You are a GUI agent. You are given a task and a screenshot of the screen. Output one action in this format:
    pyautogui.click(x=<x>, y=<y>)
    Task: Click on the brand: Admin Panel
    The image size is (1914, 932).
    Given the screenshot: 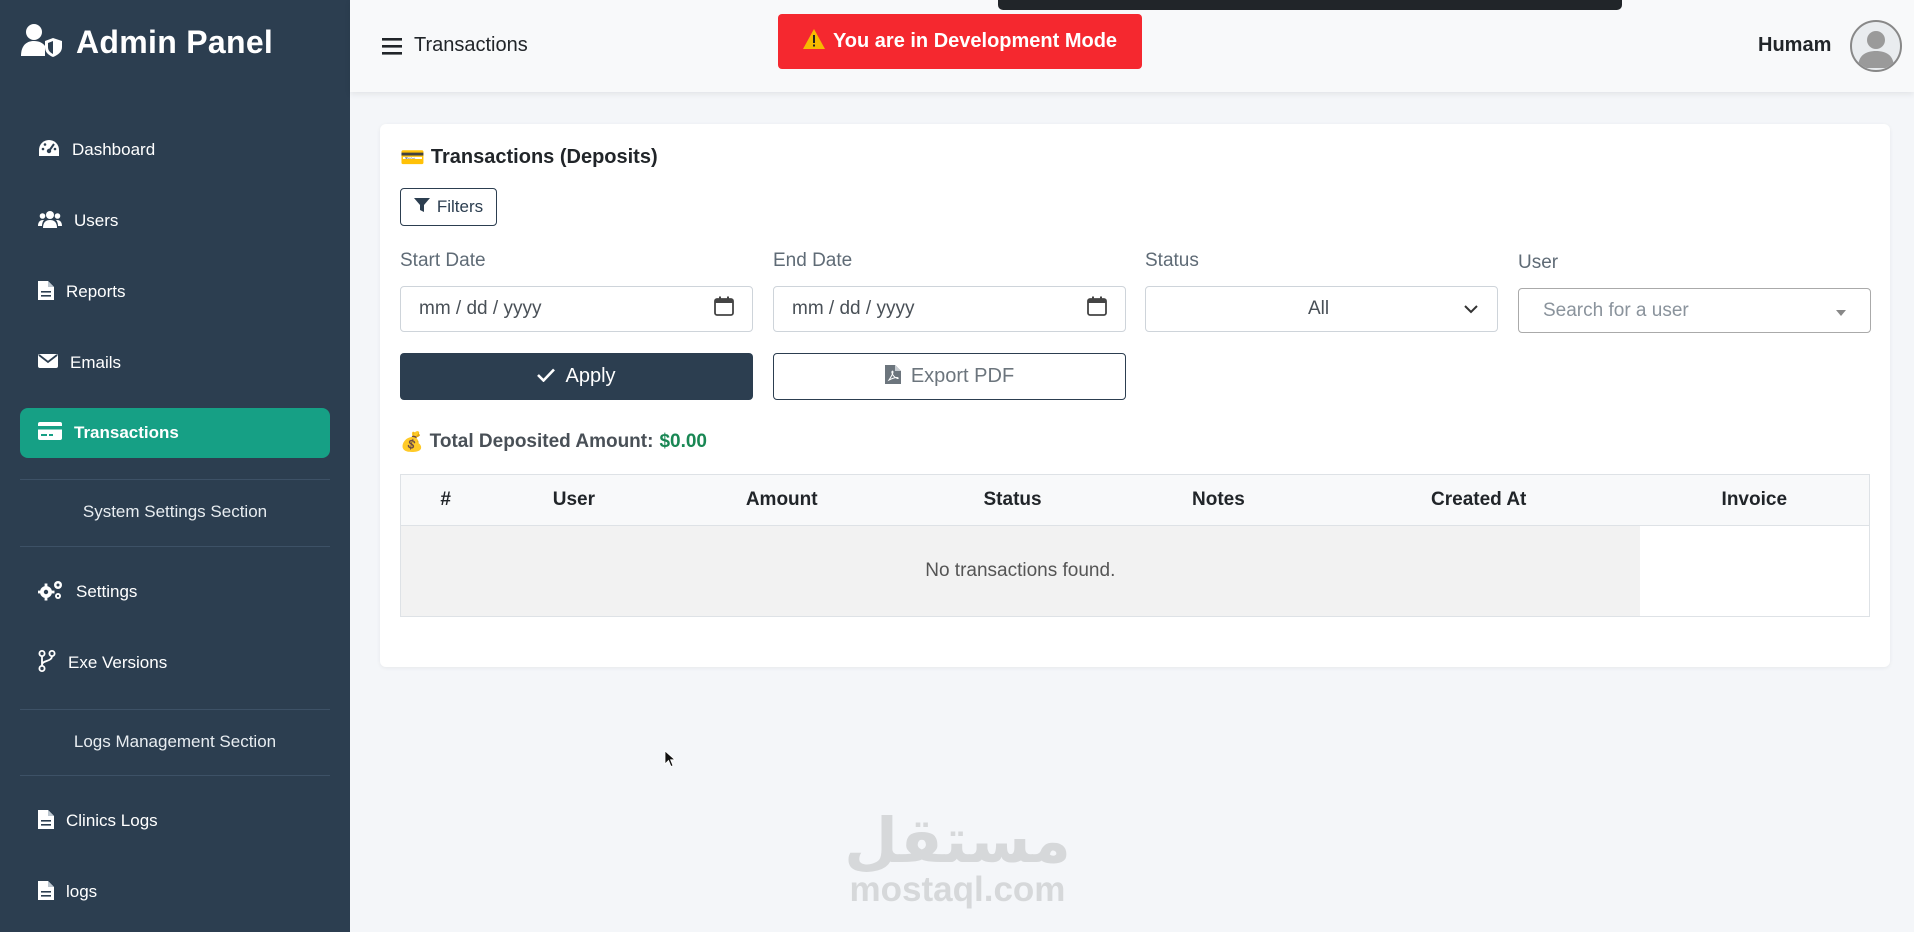 What is the action you would take?
    pyautogui.click(x=146, y=42)
    